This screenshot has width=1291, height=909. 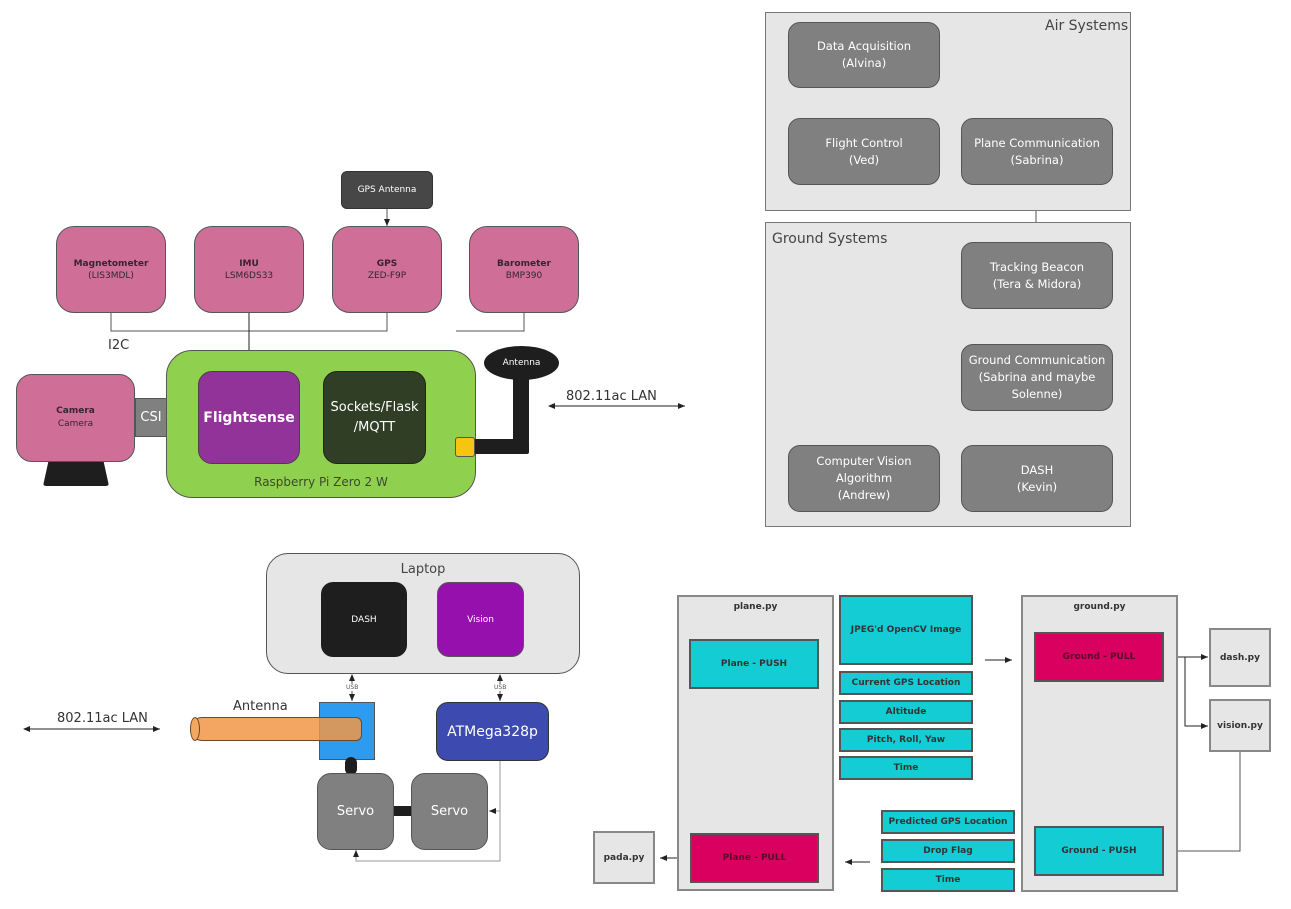 I want to click on ground-push-box: Ground - PUSH, so click(x=1099, y=851).